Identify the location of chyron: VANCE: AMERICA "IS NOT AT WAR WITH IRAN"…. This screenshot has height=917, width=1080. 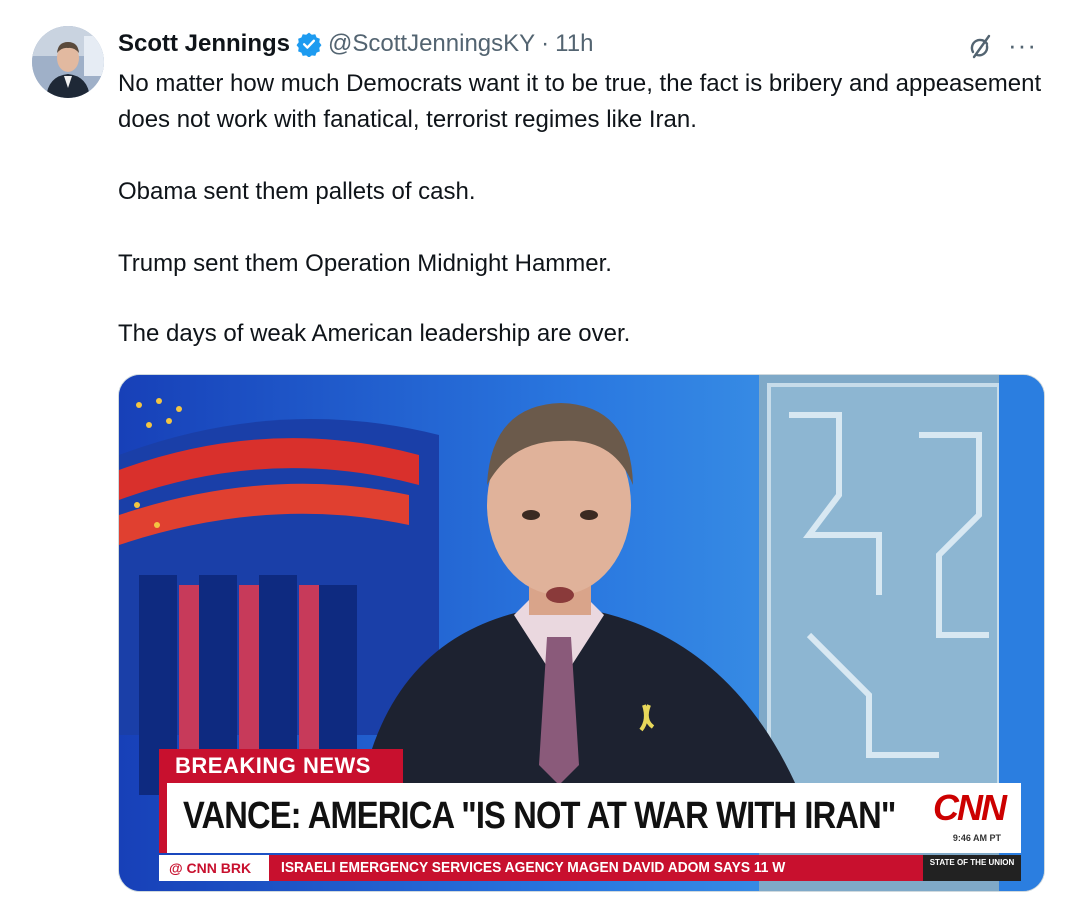
(590, 818).